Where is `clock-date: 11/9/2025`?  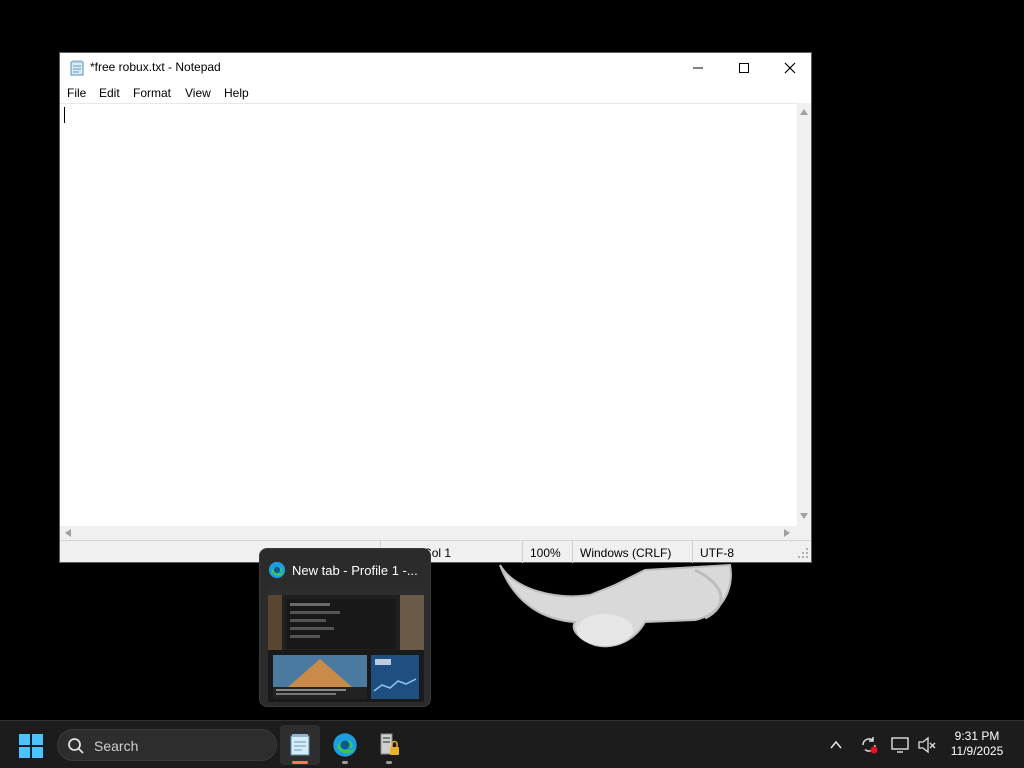
clock-date: 11/9/2025 is located at coordinates (977, 751).